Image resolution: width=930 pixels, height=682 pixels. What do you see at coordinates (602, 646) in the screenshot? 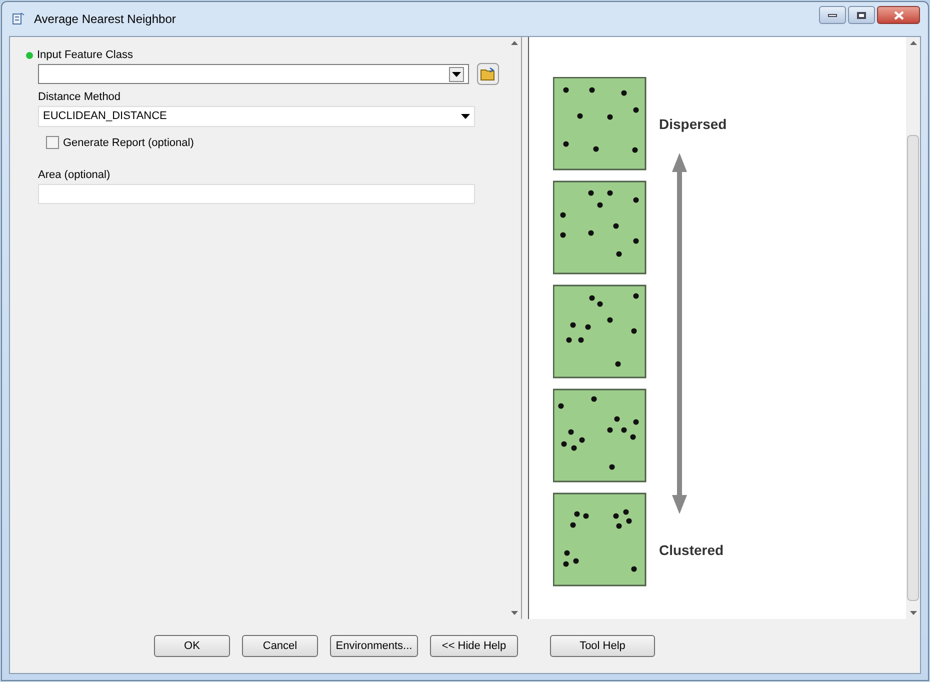
I see `dialog-button: Tool Help` at bounding box center [602, 646].